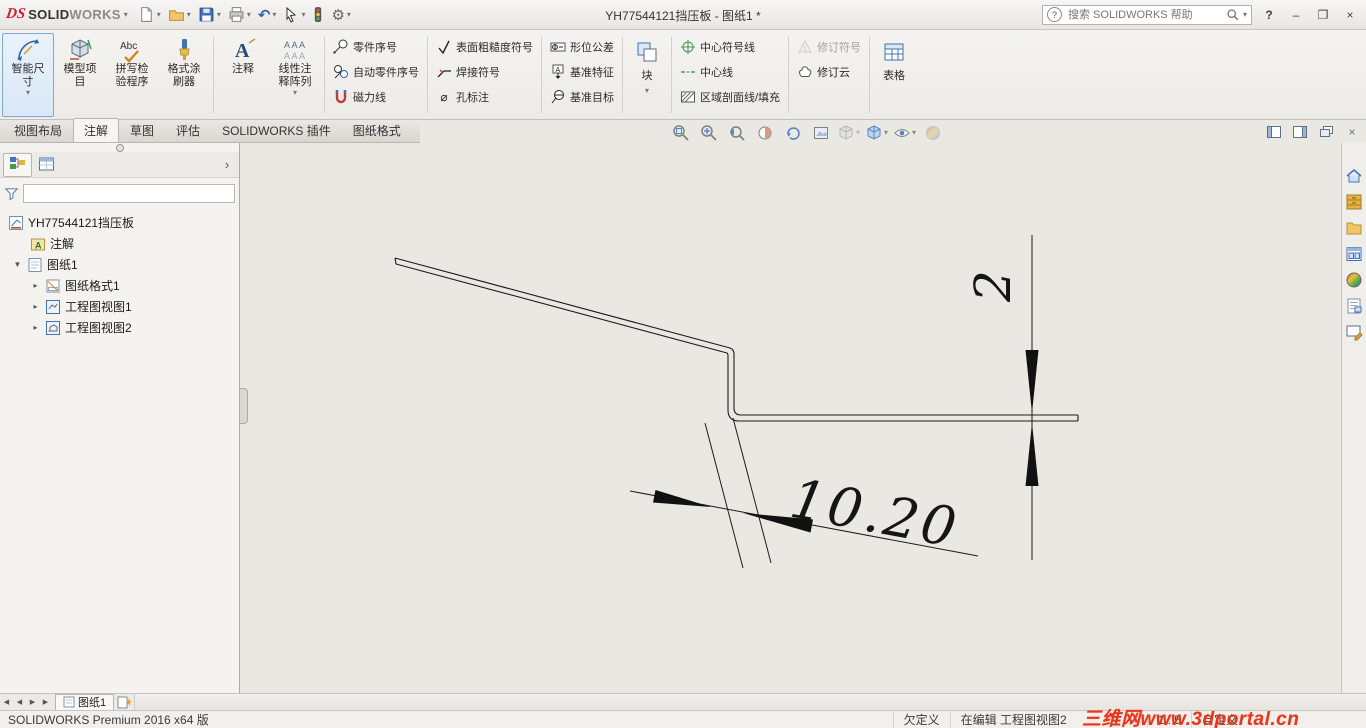  Describe the element at coordinates (582, 47) in the screenshot. I see `geometric-tolerance-button: 形位公差` at that location.